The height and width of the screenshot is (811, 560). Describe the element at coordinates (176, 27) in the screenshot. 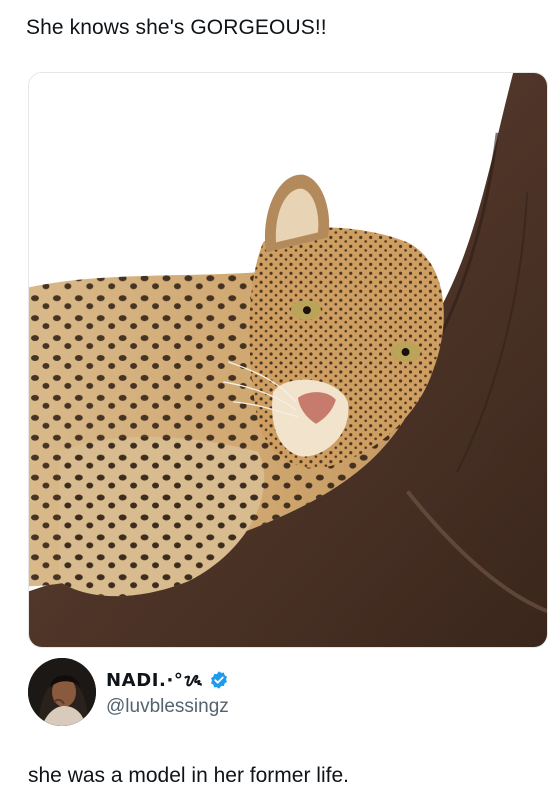

I see `quote-caption: She knows she's GORGEOUS!!` at that location.